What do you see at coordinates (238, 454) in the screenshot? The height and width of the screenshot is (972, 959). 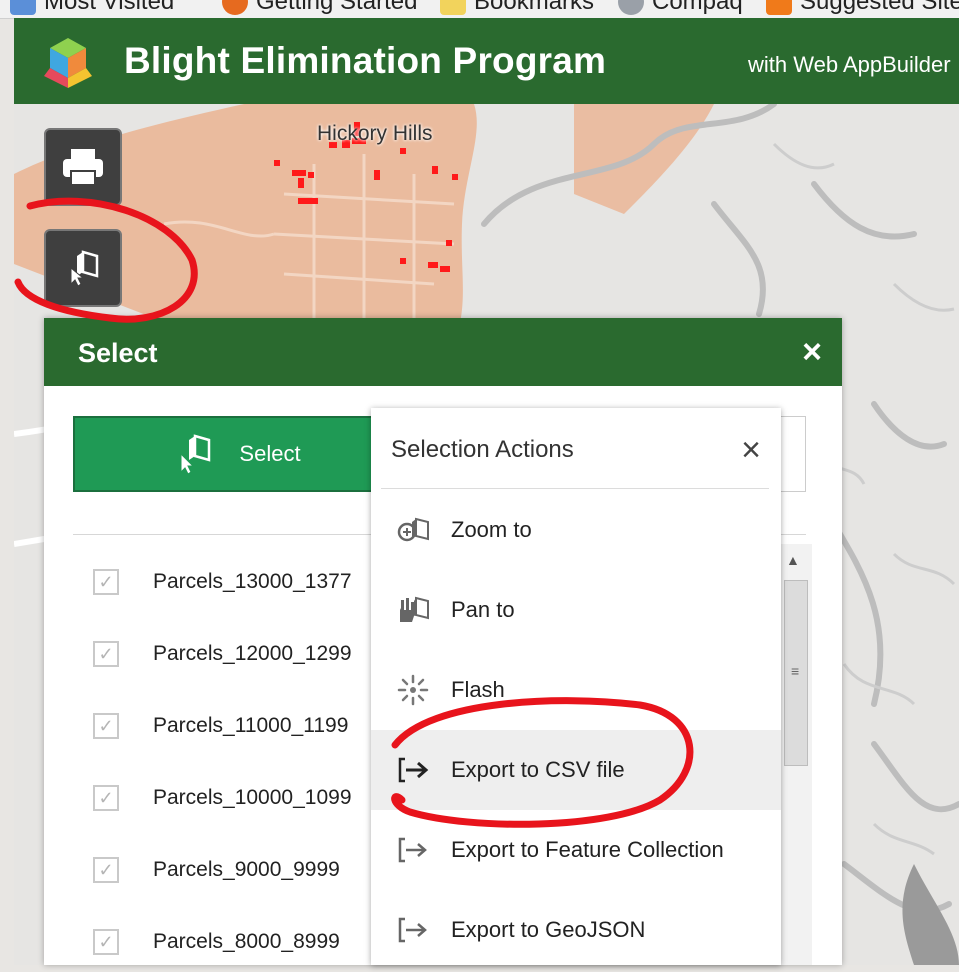 I see `select-button: Select` at bounding box center [238, 454].